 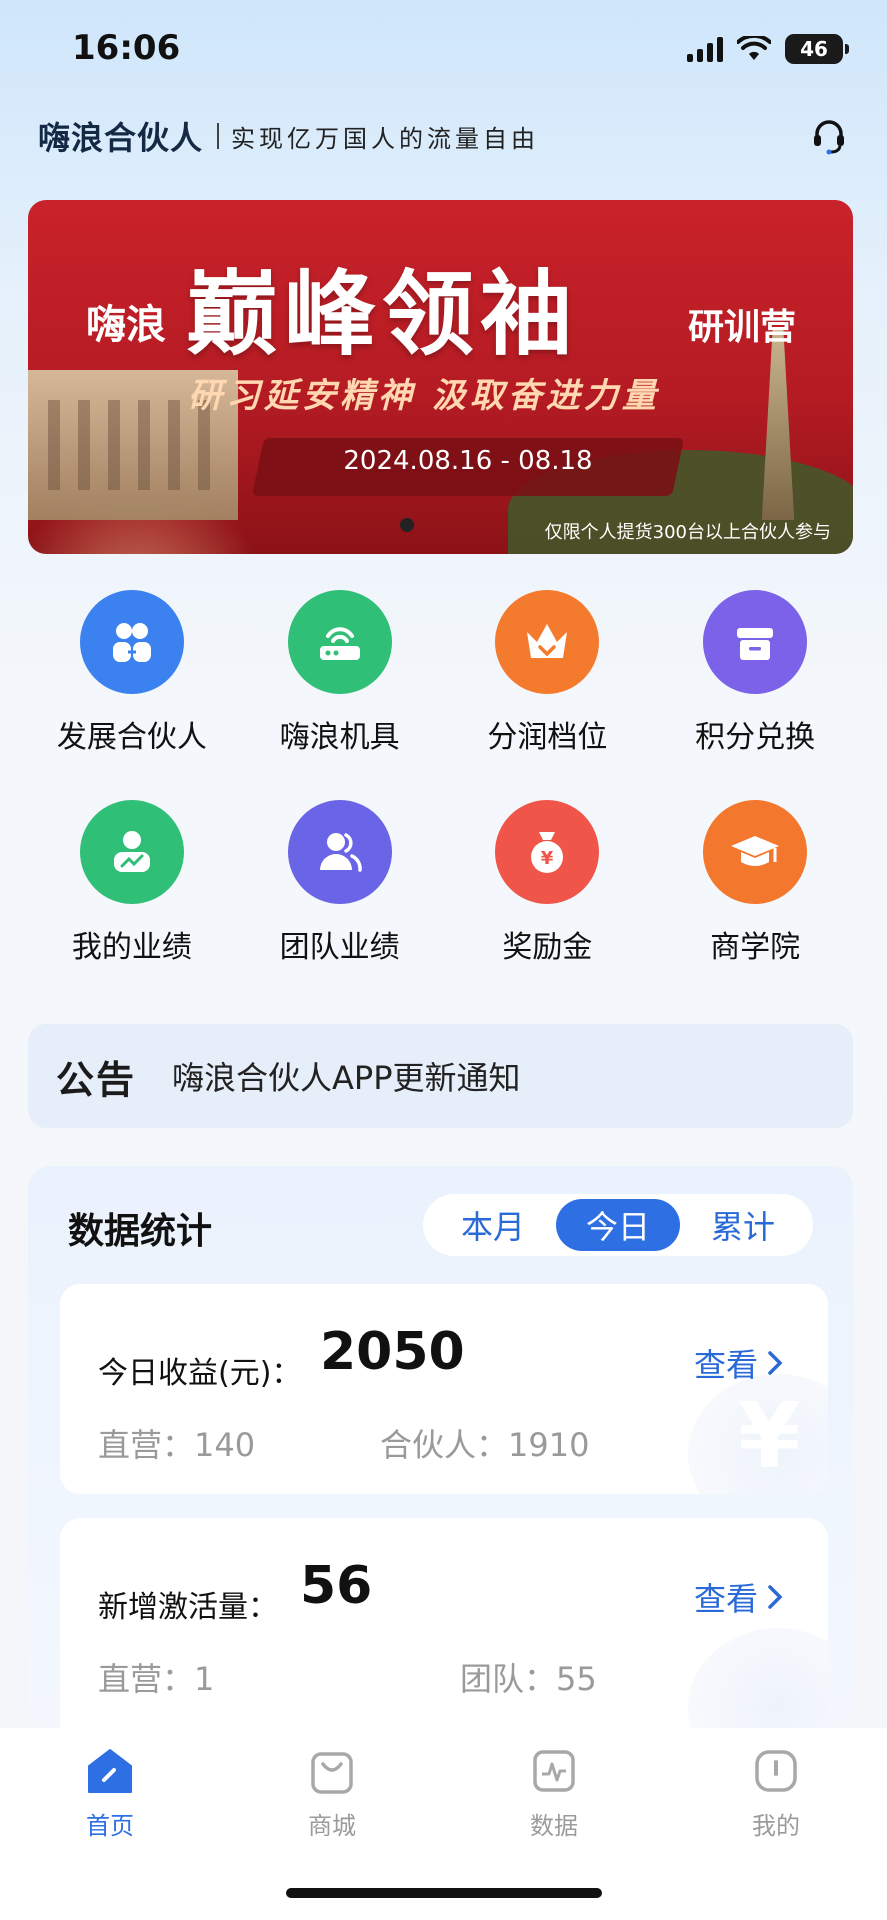 What do you see at coordinates (554, 1771) in the screenshot?
I see `chart-icon` at bounding box center [554, 1771].